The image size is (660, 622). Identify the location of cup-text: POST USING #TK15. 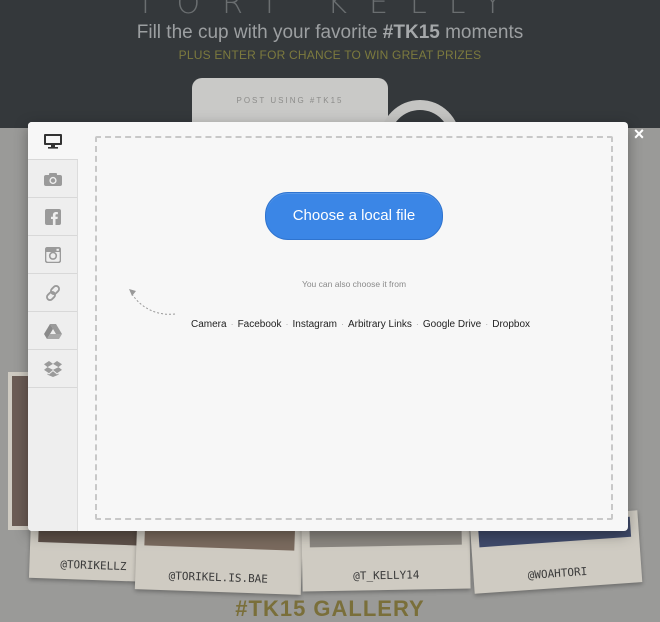
(290, 100).